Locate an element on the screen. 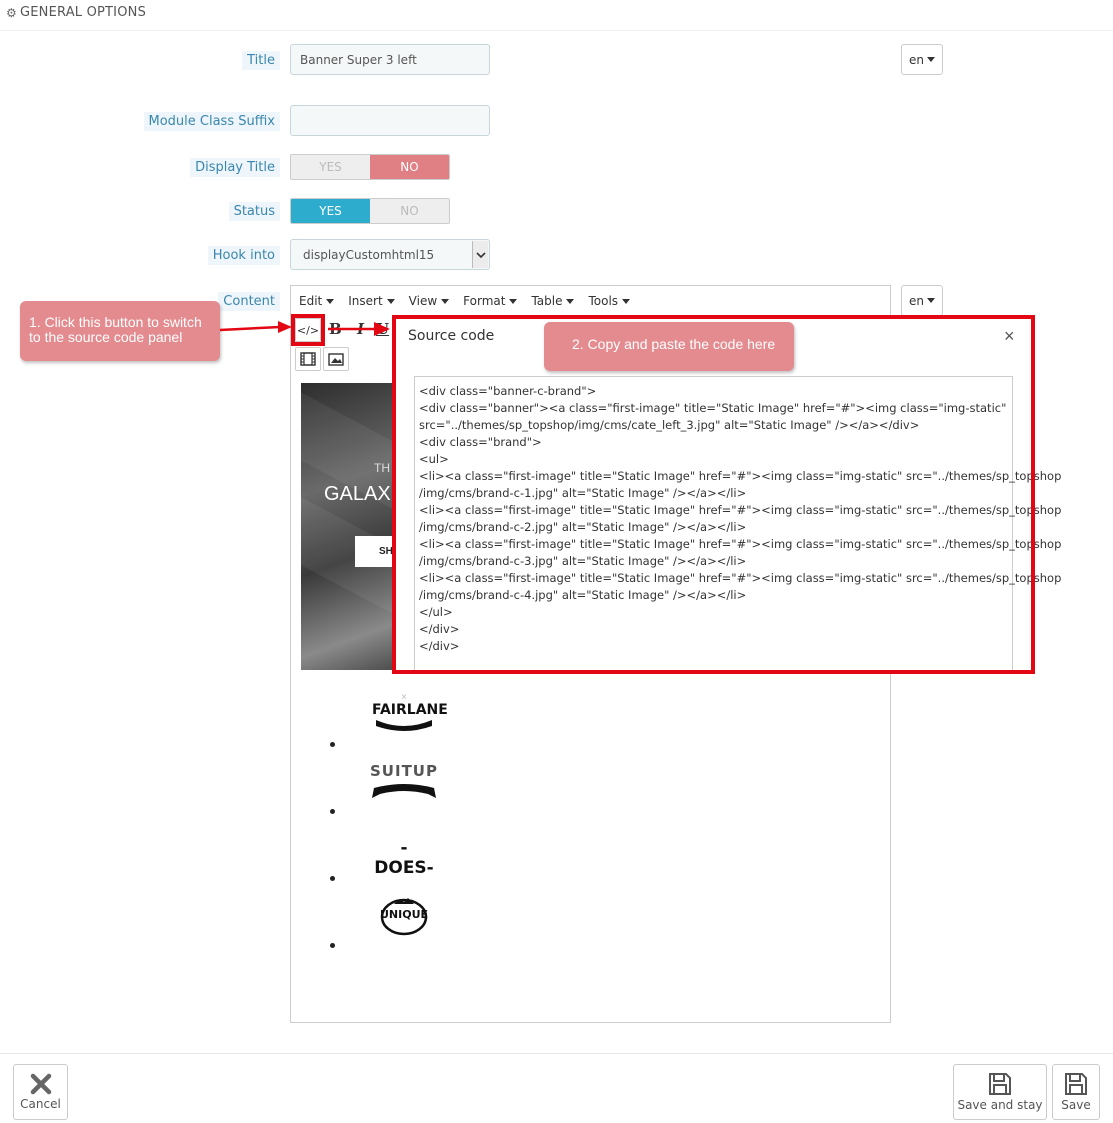  hook-into-select: displayCustomhtml15 is located at coordinates (390, 254).